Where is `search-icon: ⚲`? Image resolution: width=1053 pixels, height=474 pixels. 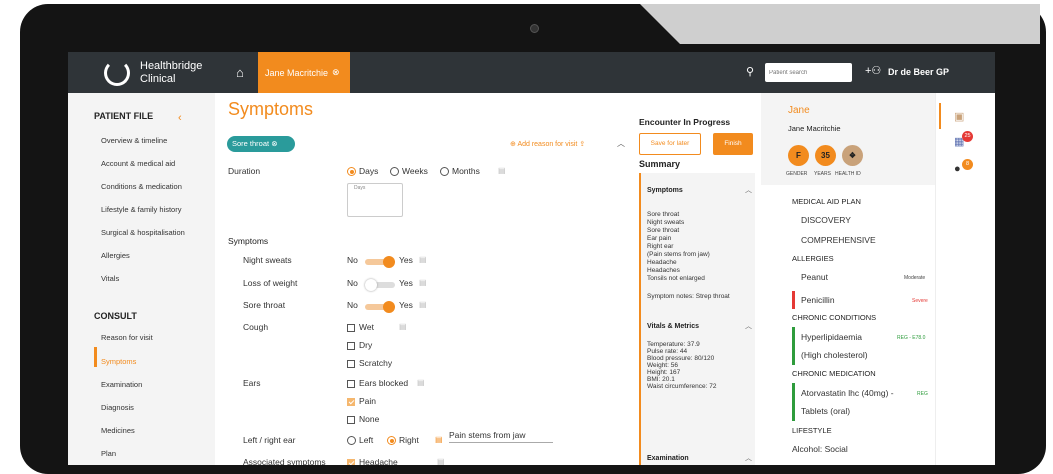 search-icon: ⚲ is located at coordinates (750, 71).